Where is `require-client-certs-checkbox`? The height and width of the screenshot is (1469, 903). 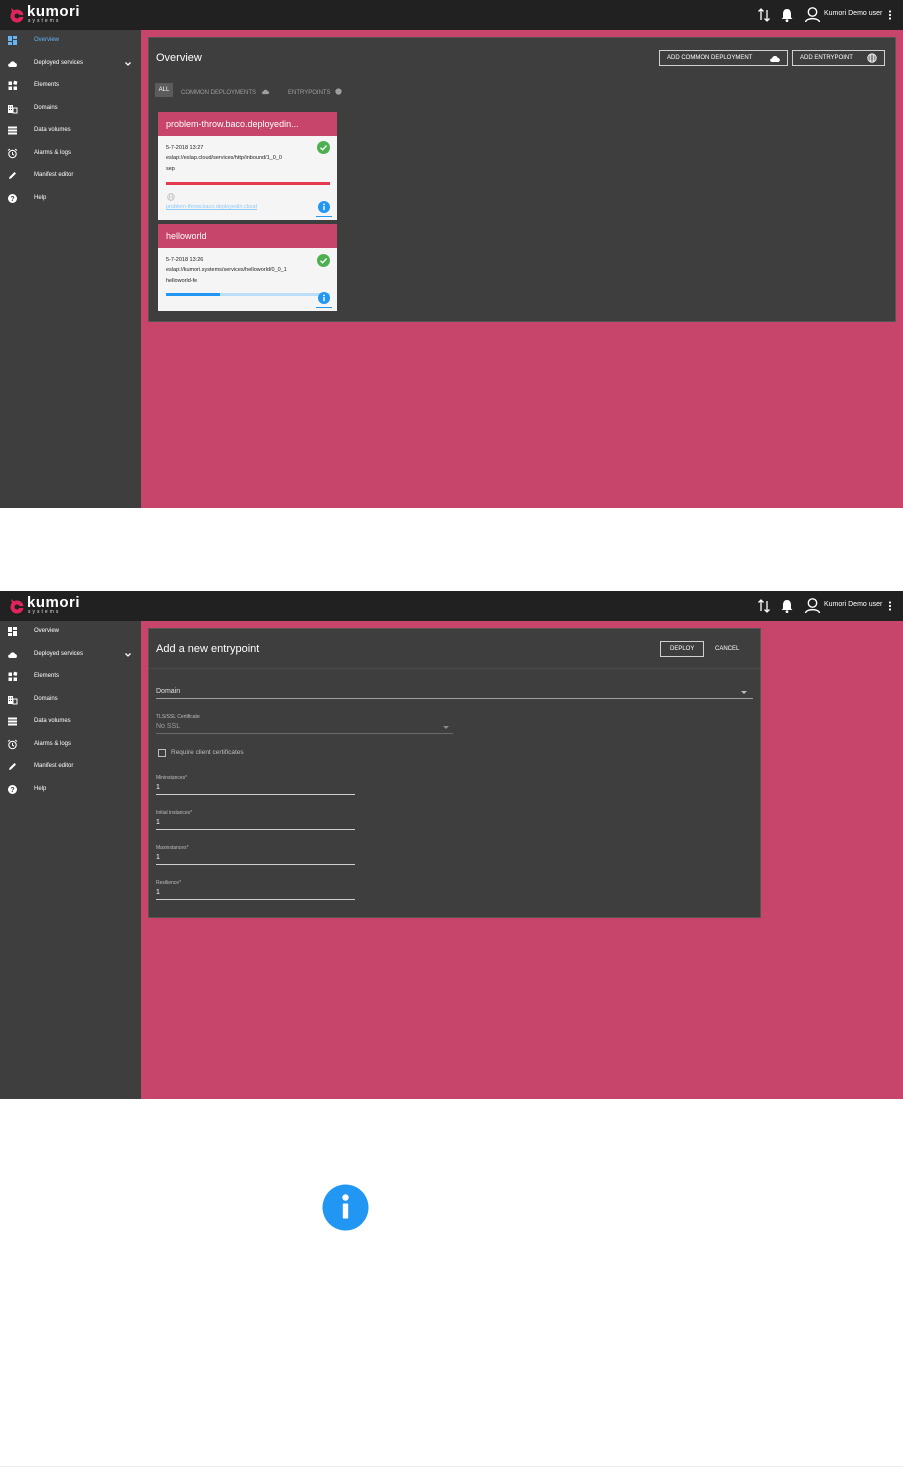
require-client-certs-checkbox is located at coordinates (162, 753).